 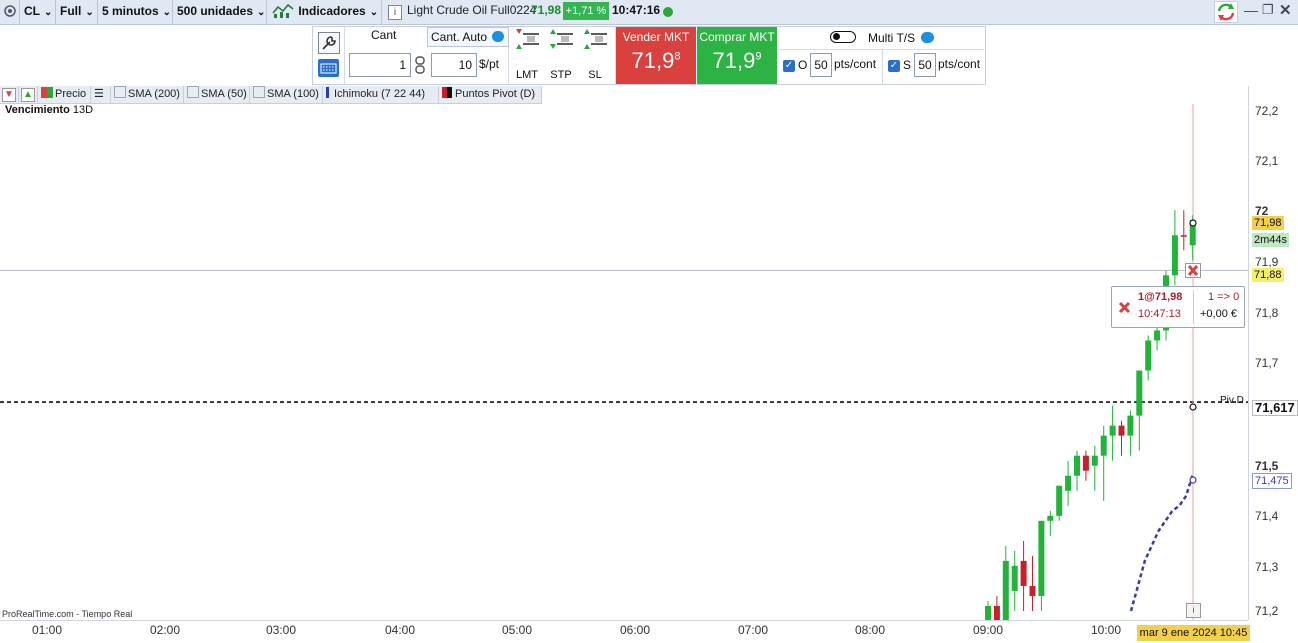 I want to click on s-input: 50, so click(x=925, y=65).